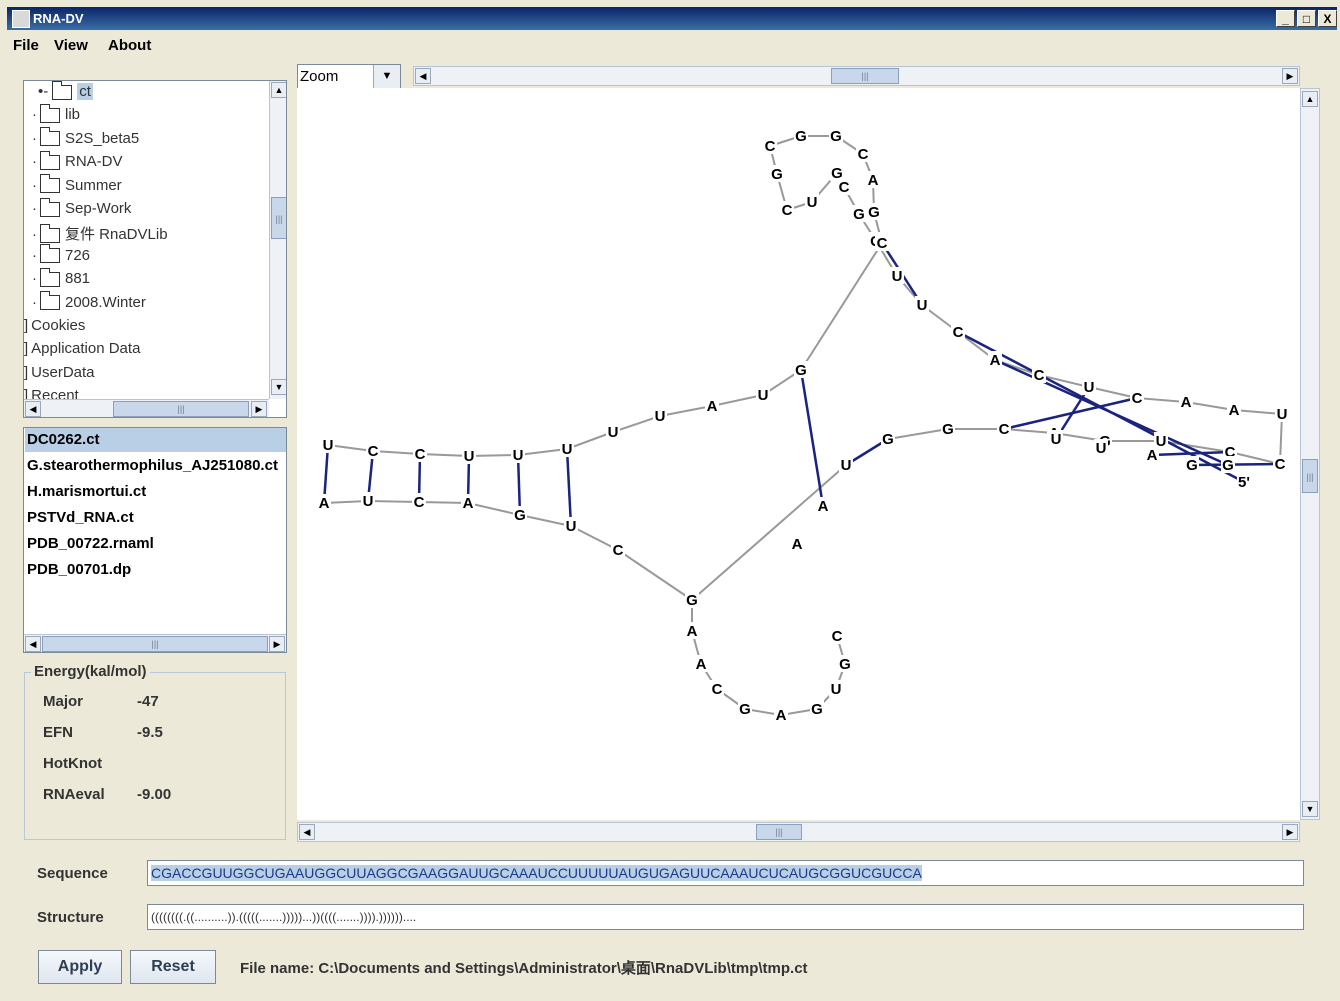 This screenshot has height=1001, width=1340. What do you see at coordinates (155, 570) in the screenshot?
I see `file-list-item: PDB_00701.dp` at bounding box center [155, 570].